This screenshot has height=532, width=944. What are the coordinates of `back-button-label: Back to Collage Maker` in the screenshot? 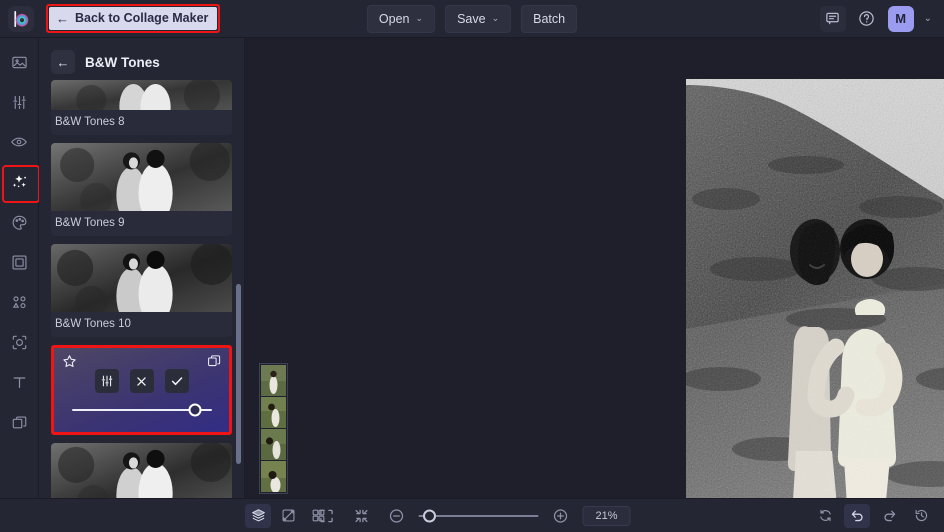 It's located at (142, 18).